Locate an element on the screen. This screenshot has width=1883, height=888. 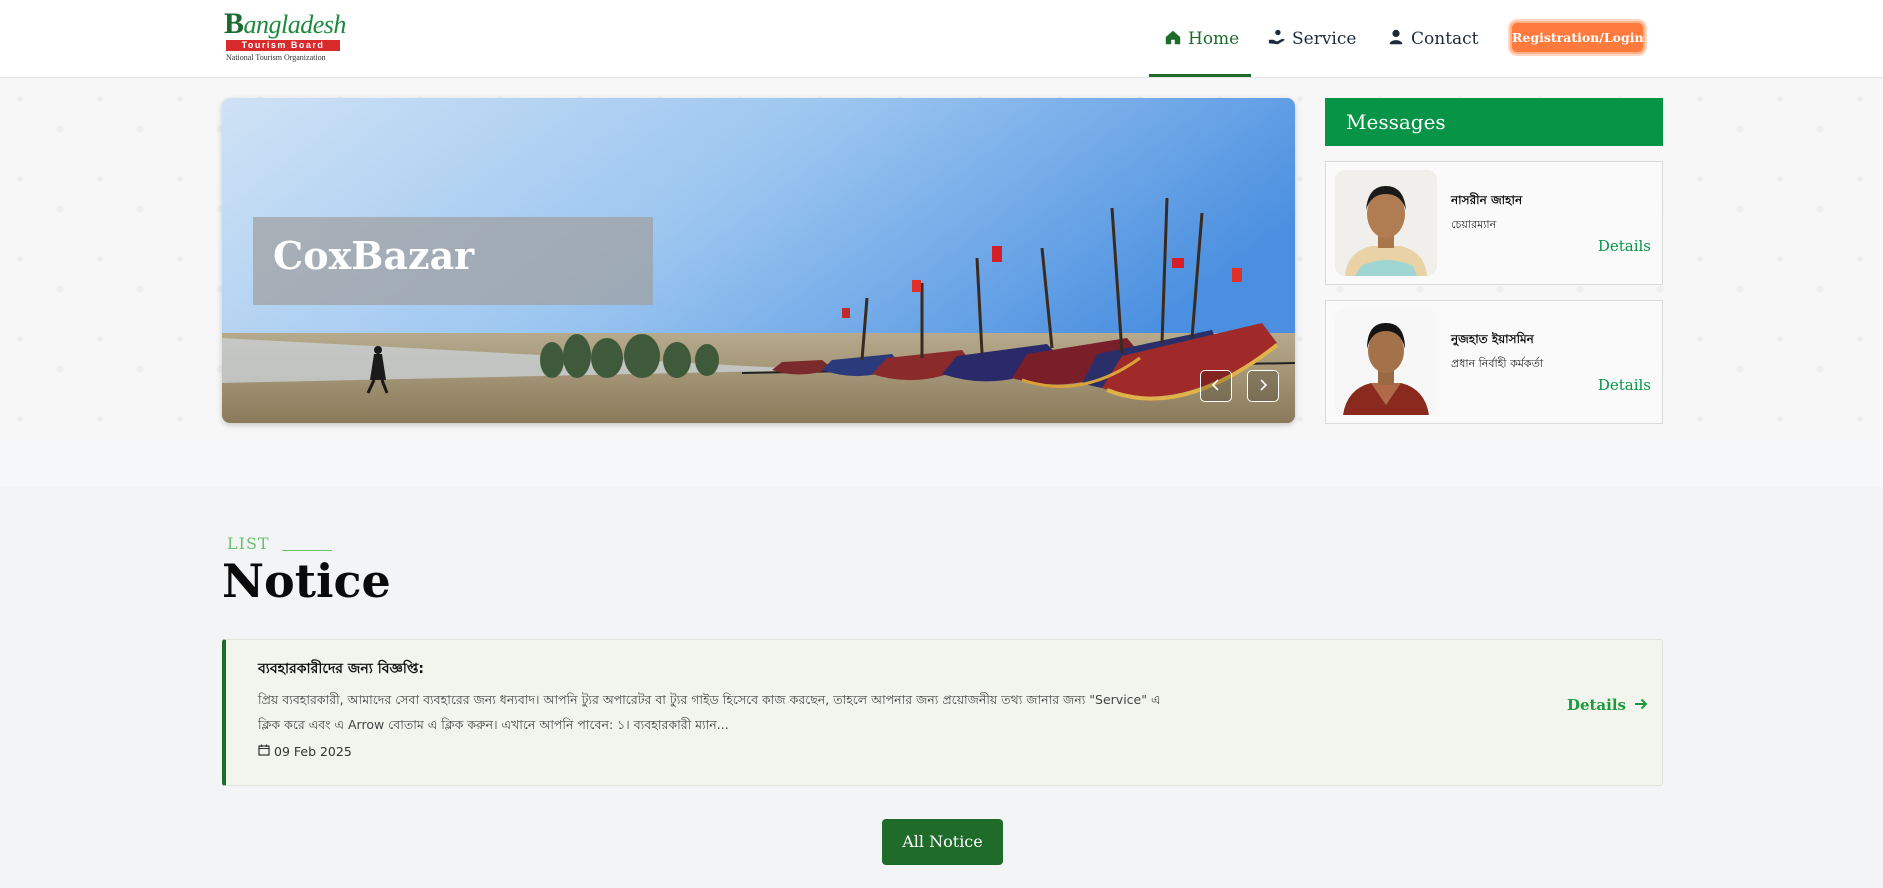
notice-date-text: 09 Feb 2025 is located at coordinates (313, 751).